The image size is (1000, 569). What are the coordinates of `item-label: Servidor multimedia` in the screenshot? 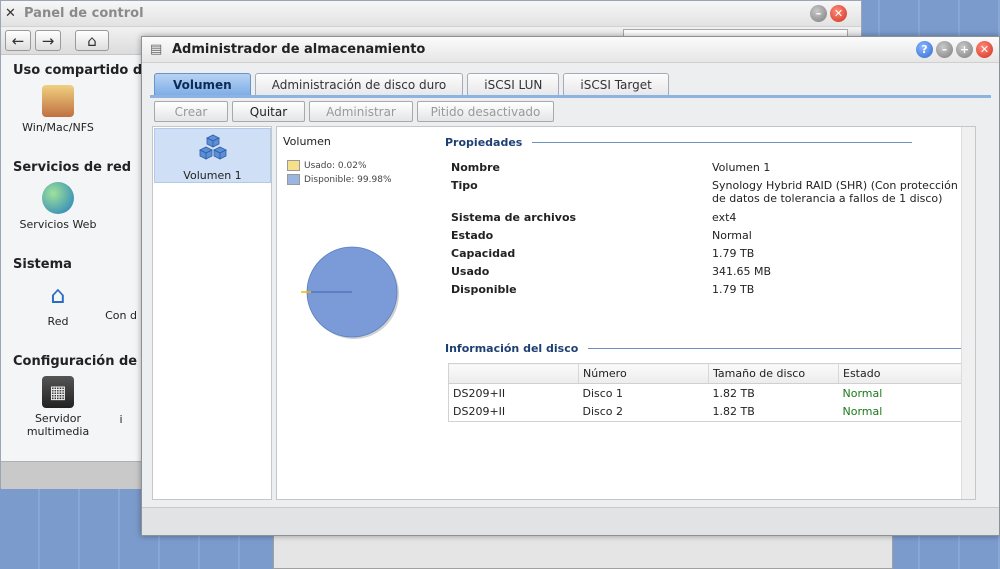 It's located at (58, 425).